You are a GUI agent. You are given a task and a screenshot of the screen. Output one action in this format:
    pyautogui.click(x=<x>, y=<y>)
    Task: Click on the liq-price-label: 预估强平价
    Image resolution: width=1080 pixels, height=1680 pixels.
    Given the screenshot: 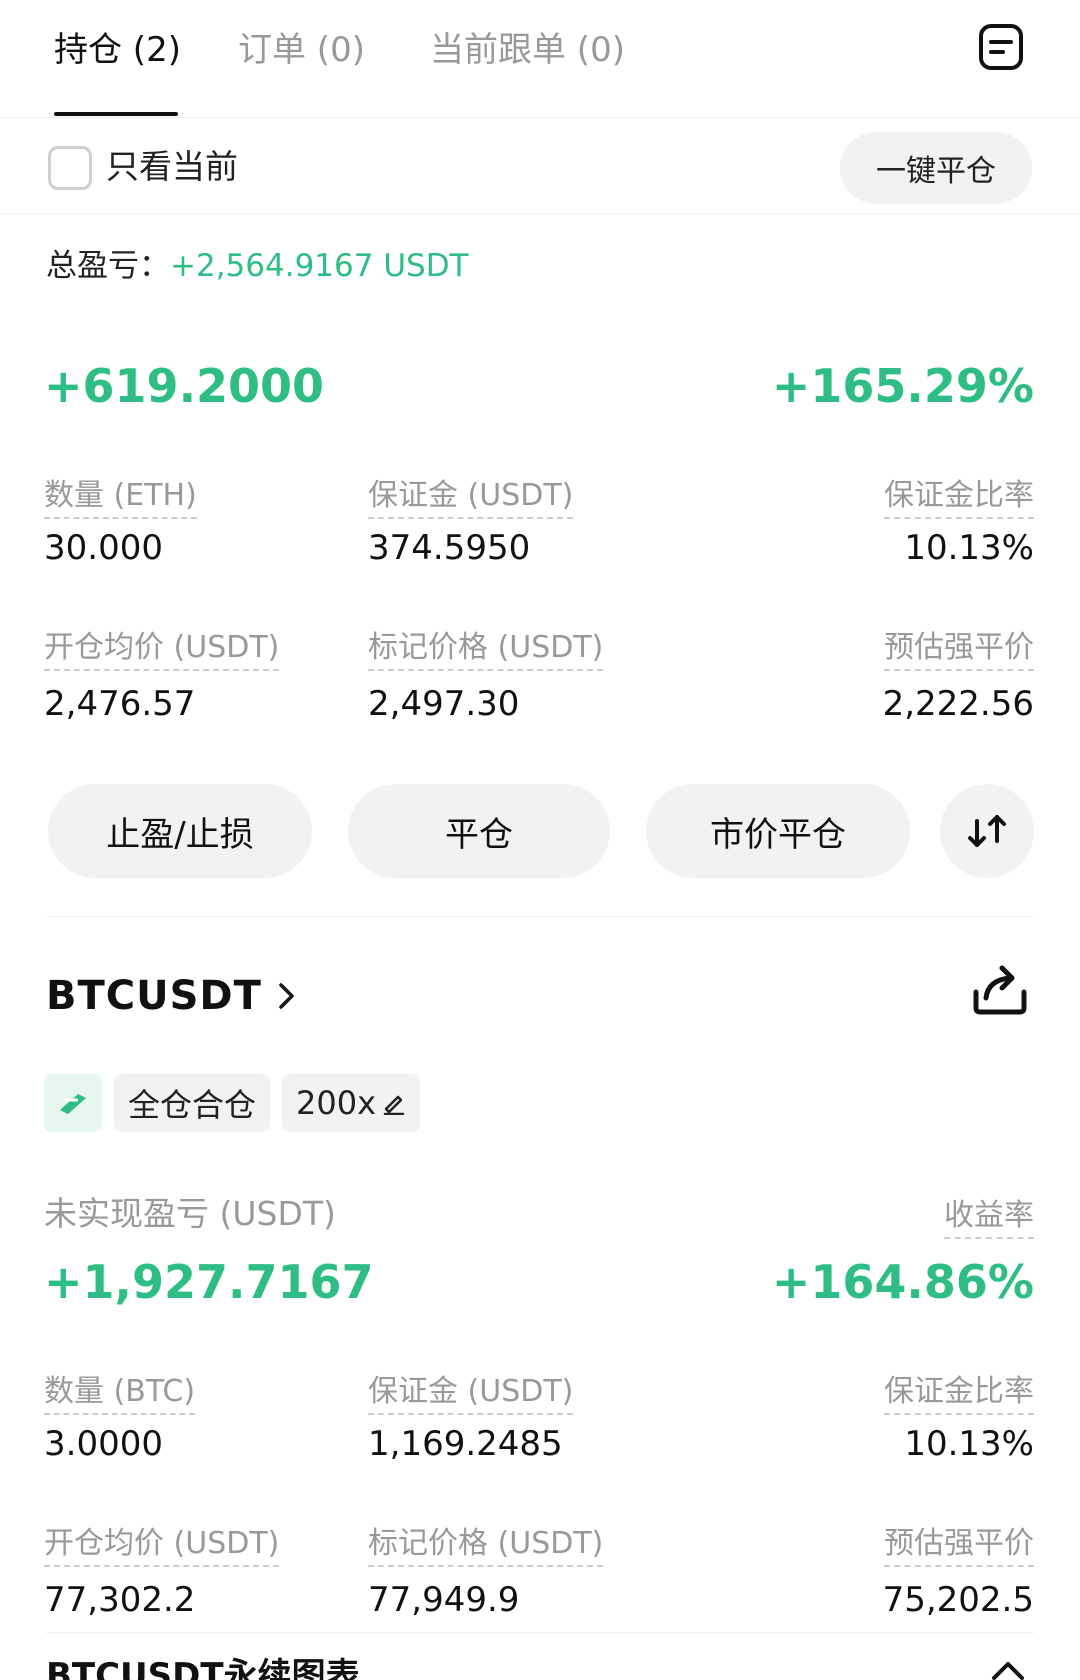 What is the action you would take?
    pyautogui.click(x=959, y=649)
    